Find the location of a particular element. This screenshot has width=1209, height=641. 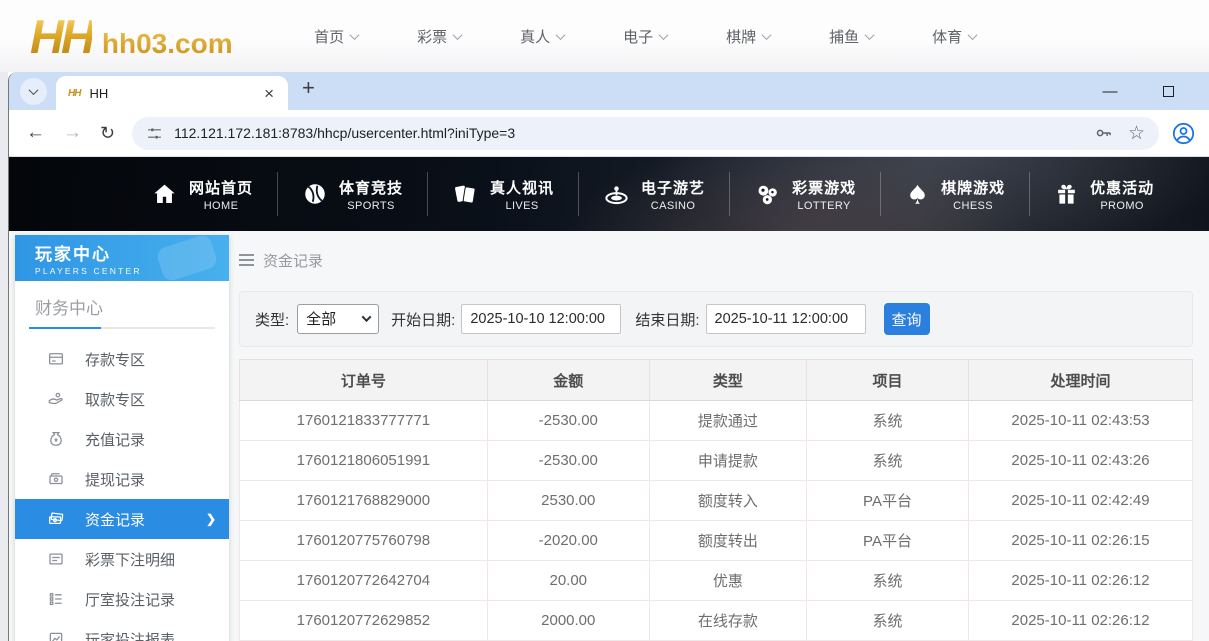

sidebar-item-label: 厅室投注记录 is located at coordinates (130, 600).